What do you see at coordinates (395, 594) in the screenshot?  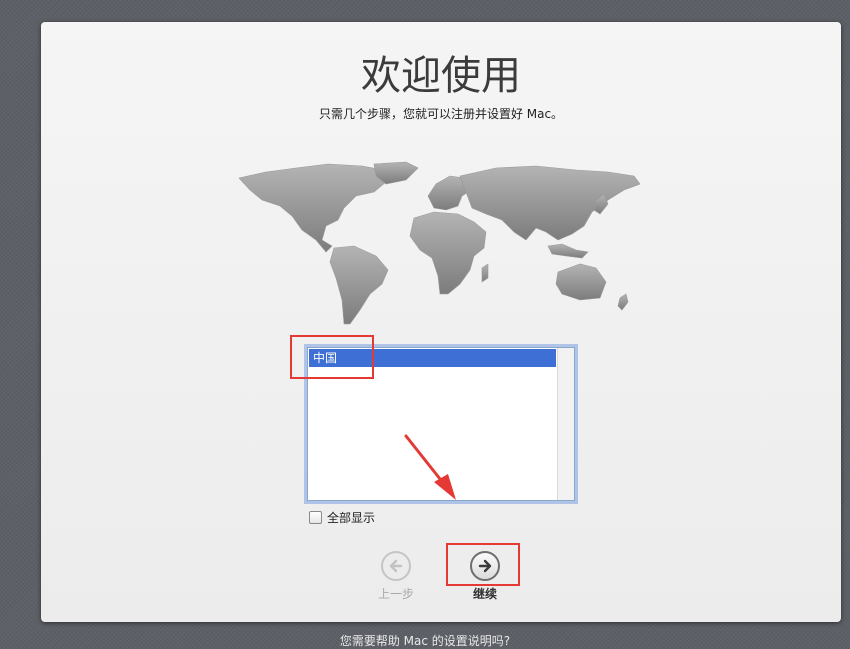 I see `back-label: 上一步` at bounding box center [395, 594].